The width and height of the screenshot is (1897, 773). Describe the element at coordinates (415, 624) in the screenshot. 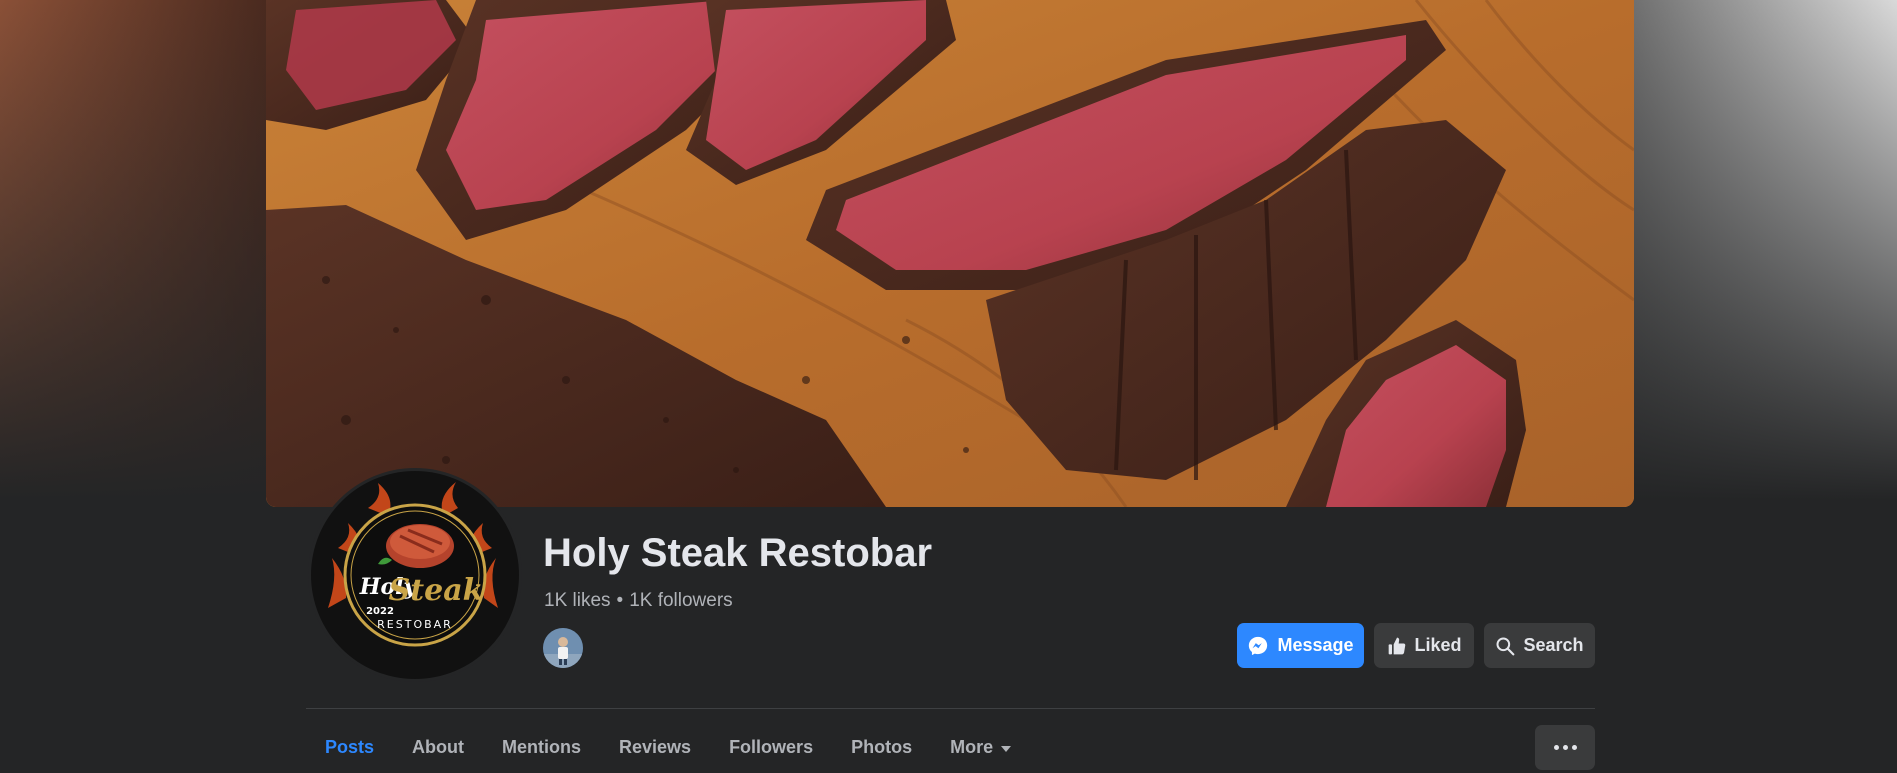

I see `logo-restobar-text: RESTOBAR` at that location.